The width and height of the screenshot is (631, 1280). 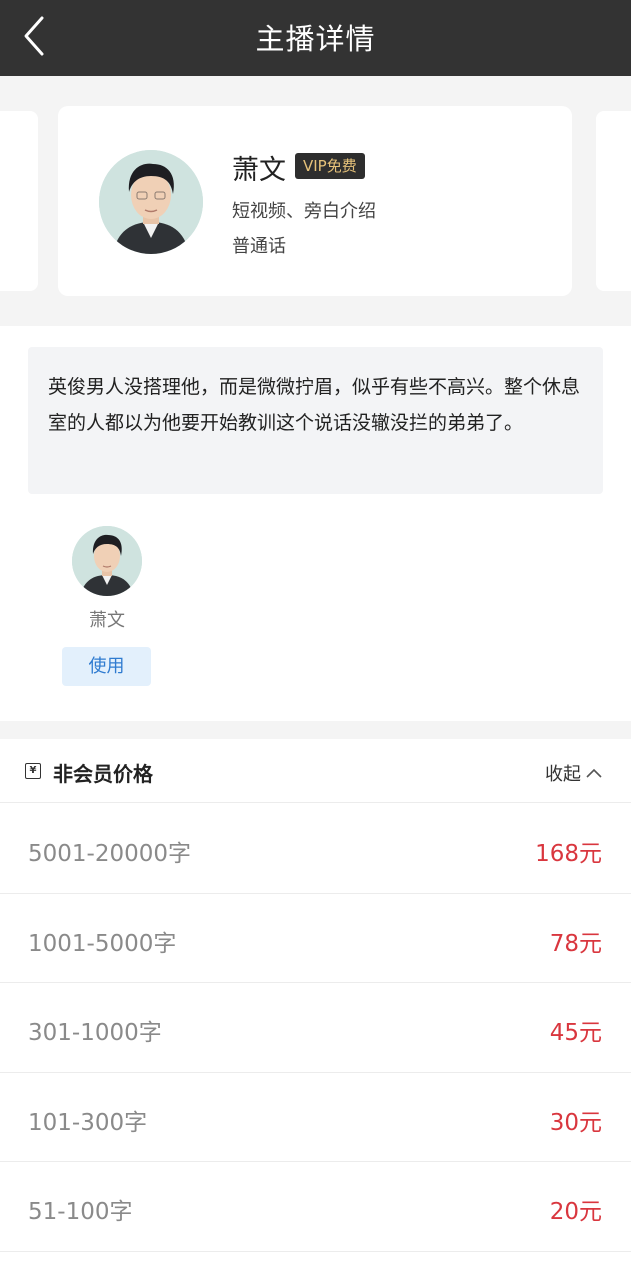 I want to click on top-navbar: 主播详情, so click(x=315, y=38).